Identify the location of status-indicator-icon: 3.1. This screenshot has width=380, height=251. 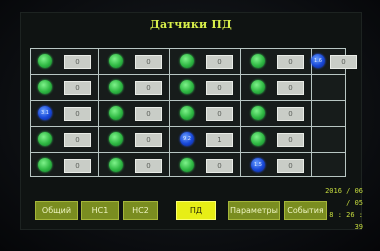
(45, 113).